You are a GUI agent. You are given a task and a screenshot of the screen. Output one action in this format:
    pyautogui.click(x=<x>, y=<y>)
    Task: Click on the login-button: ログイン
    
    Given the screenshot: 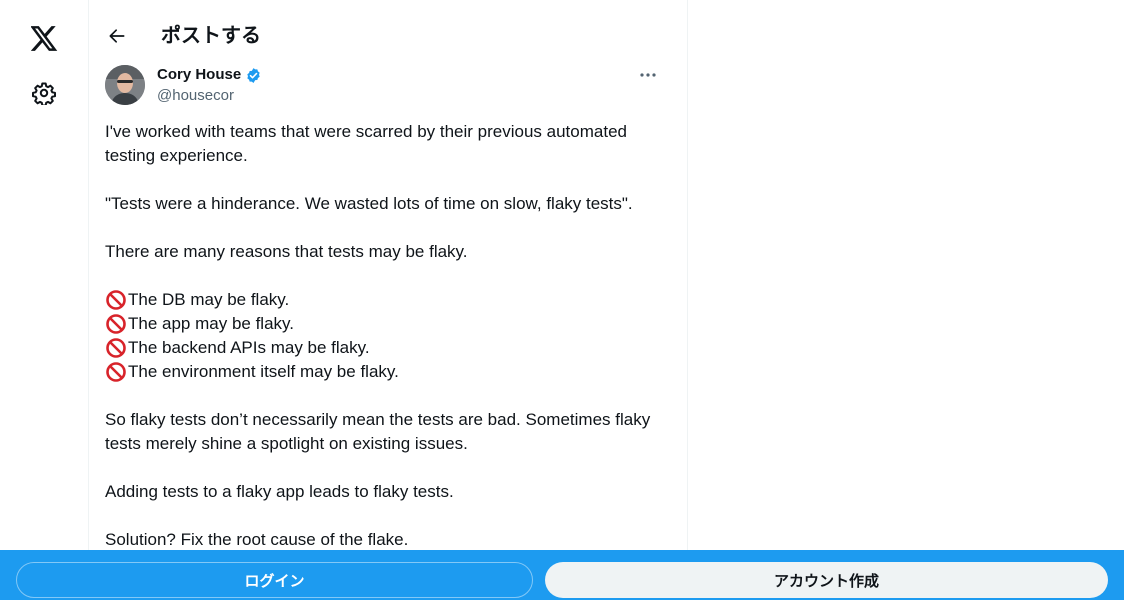 What is the action you would take?
    pyautogui.click(x=274, y=580)
    